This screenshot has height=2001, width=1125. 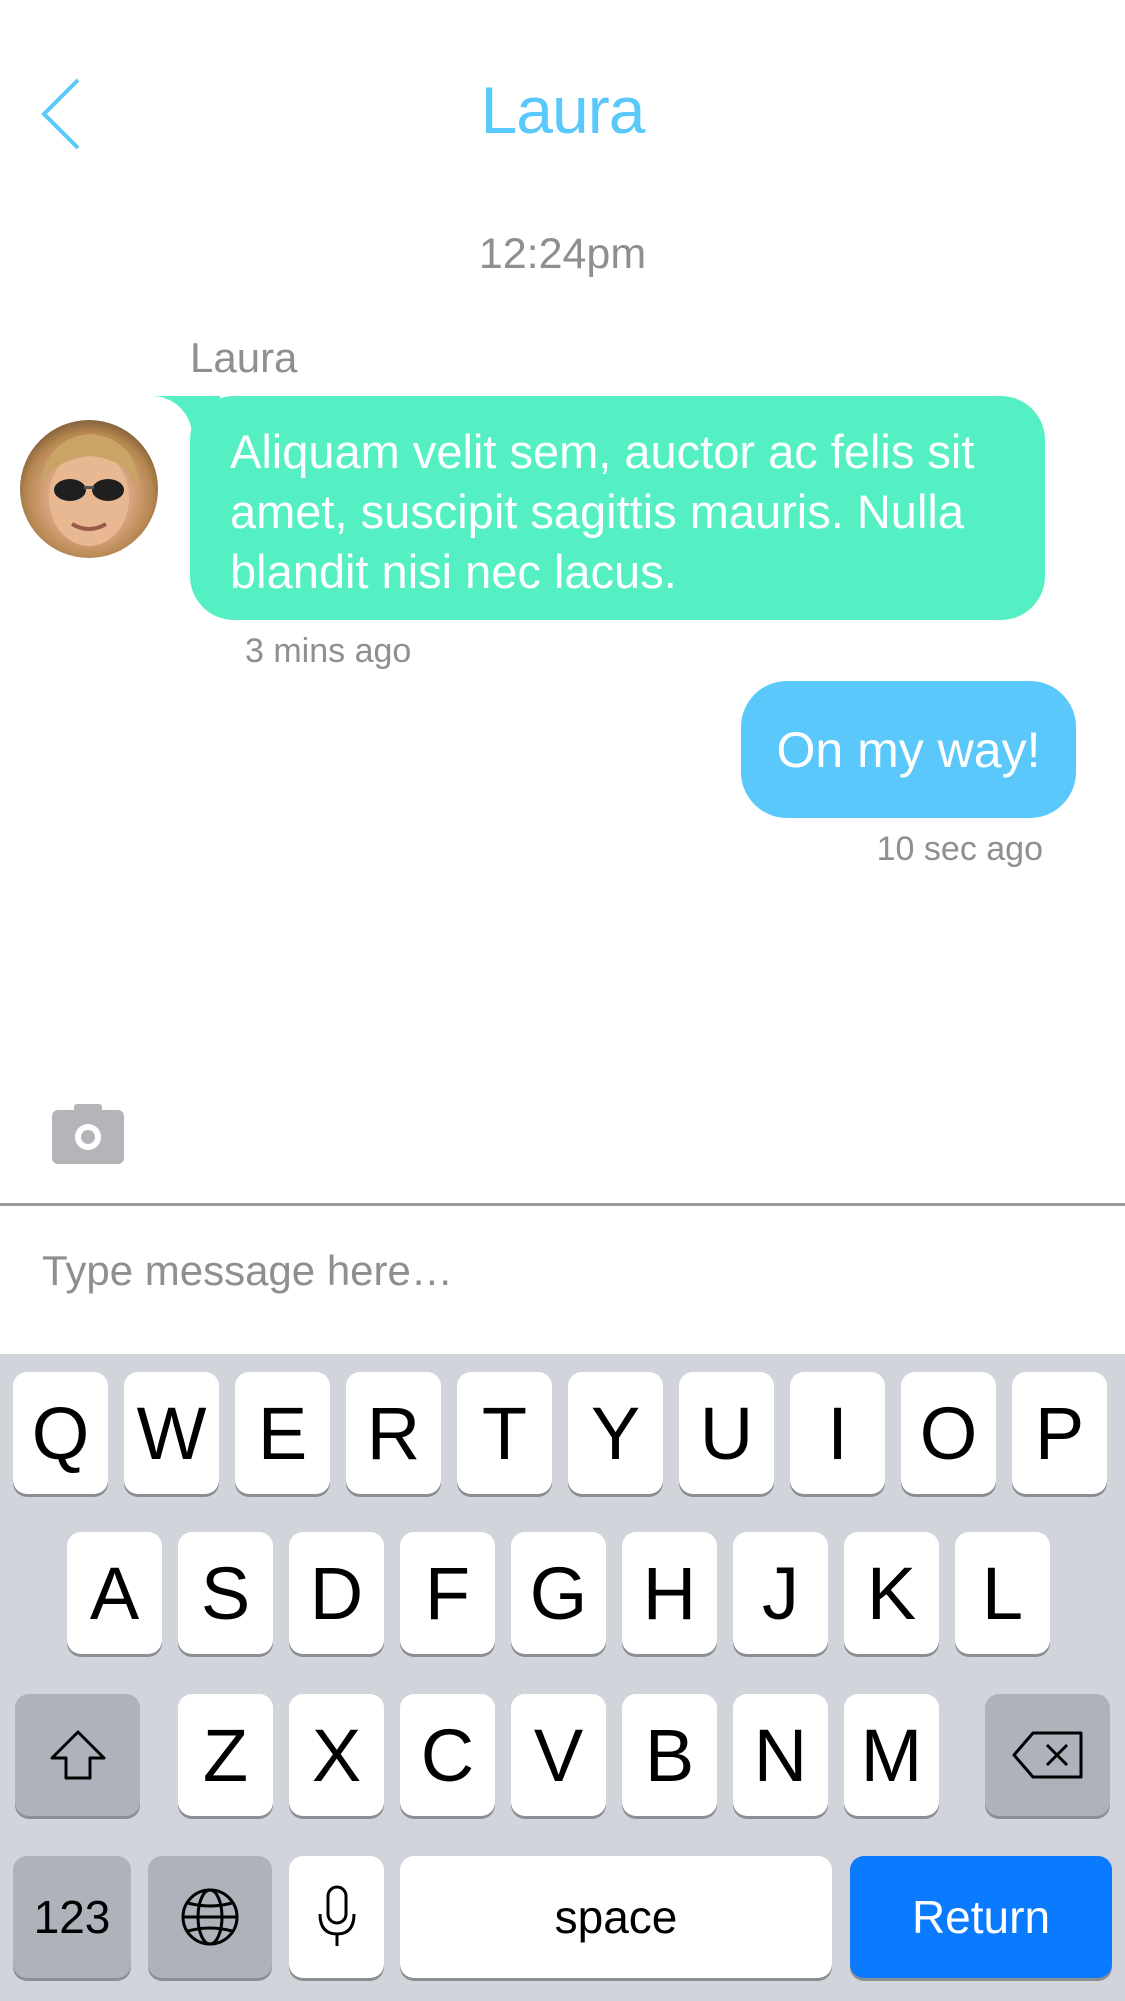 I want to click on key-j: J, so click(x=780, y=1593).